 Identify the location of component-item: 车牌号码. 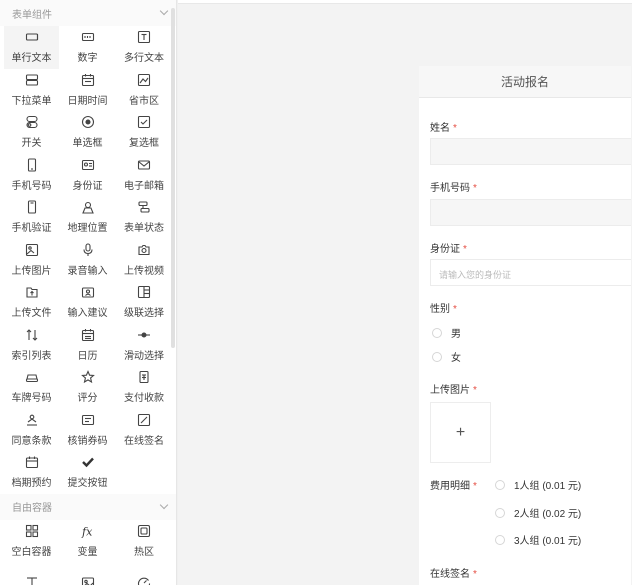
(31, 387).